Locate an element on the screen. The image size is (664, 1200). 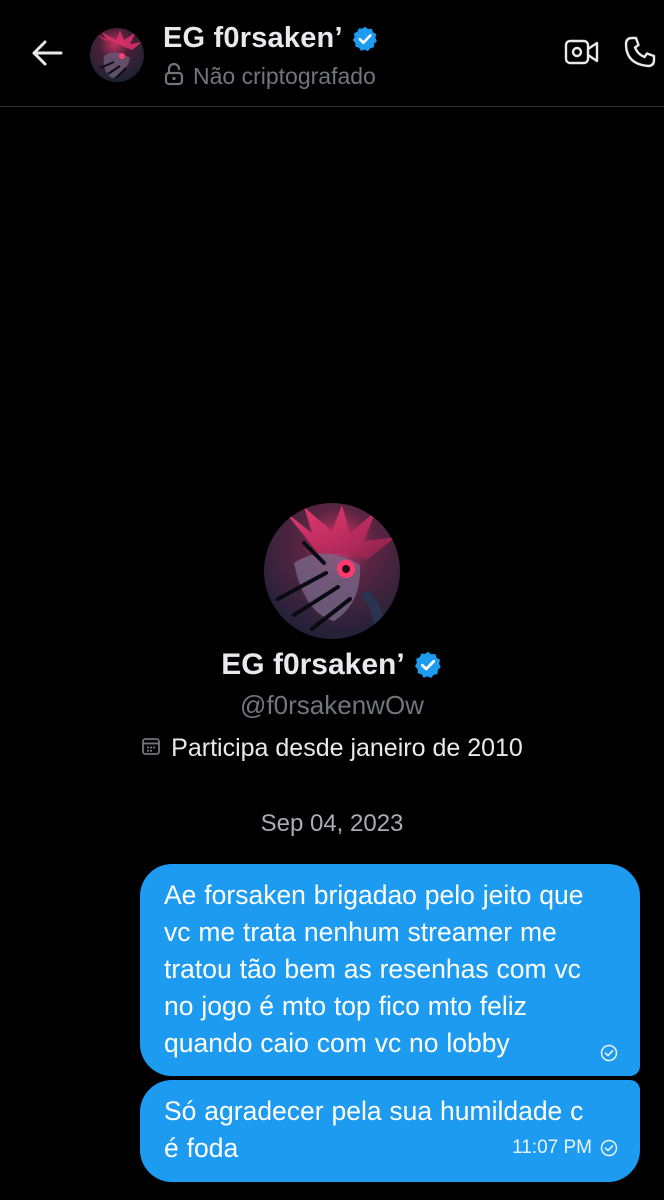
voice-call-button is located at coordinates (640, 54).